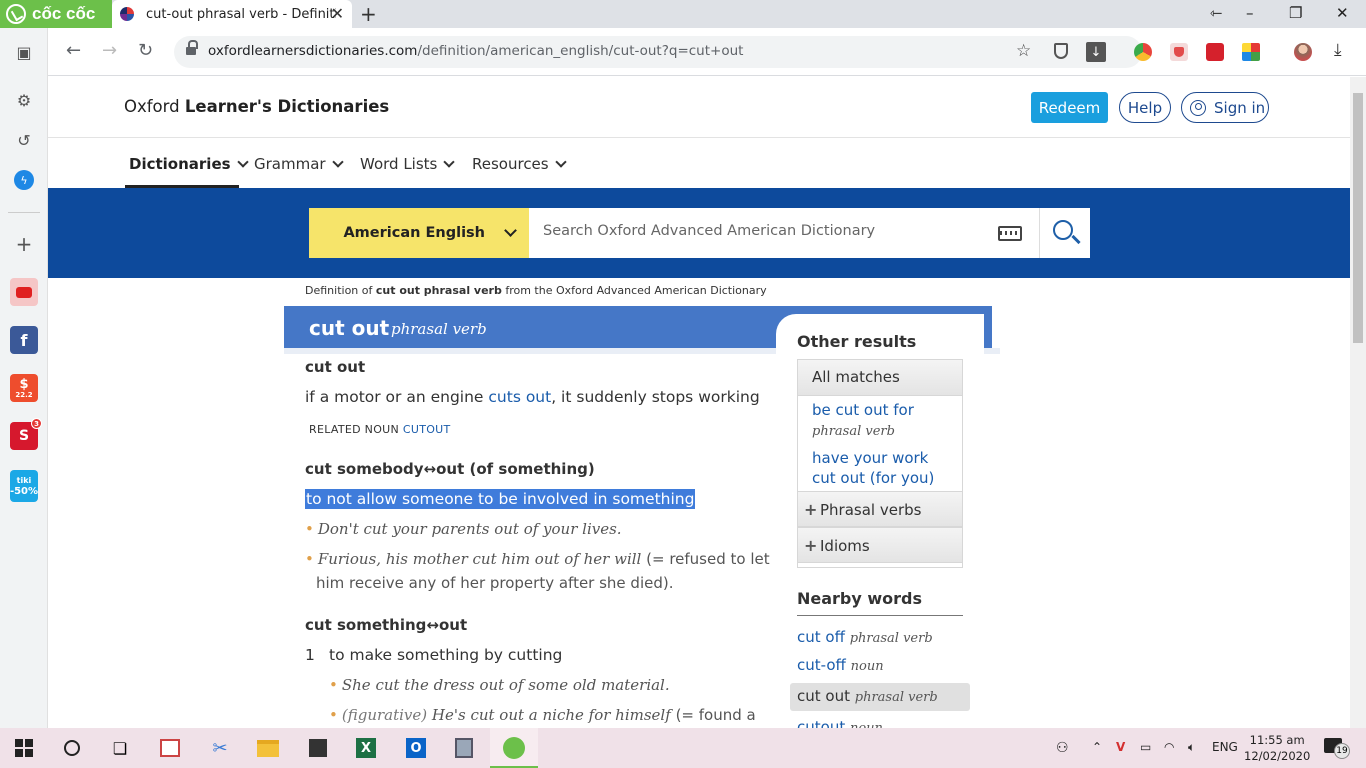  I want to click on nearby-word-cut-off: cut off phrasal verb, so click(865, 637).